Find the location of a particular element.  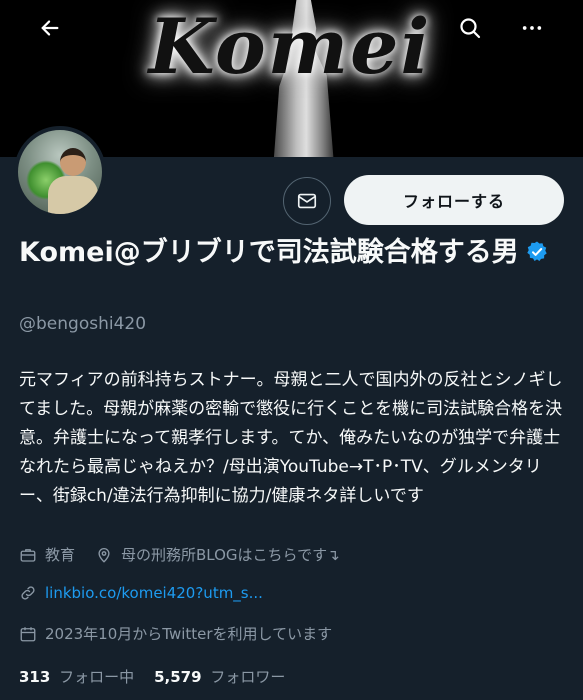

joined-row: 2023年10月からTwitterを利用しています is located at coordinates (175, 633).